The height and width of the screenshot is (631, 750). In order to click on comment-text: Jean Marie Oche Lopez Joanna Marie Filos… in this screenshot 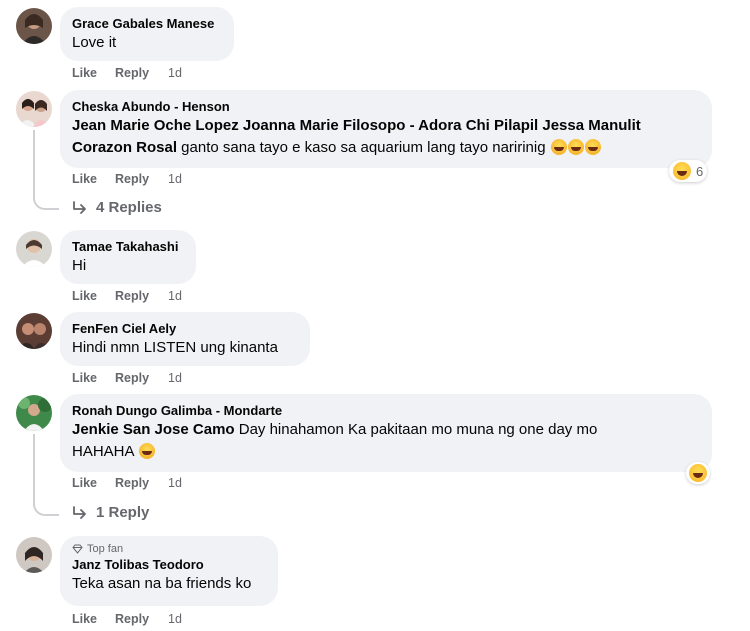, I will do `click(386, 137)`.